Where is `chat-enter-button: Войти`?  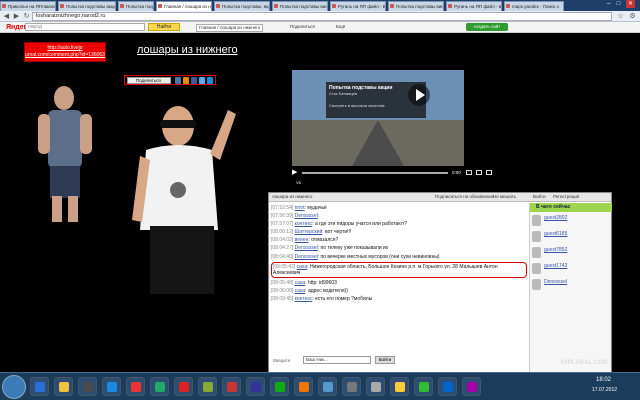 chat-enter-button: Войти is located at coordinates (385, 360).